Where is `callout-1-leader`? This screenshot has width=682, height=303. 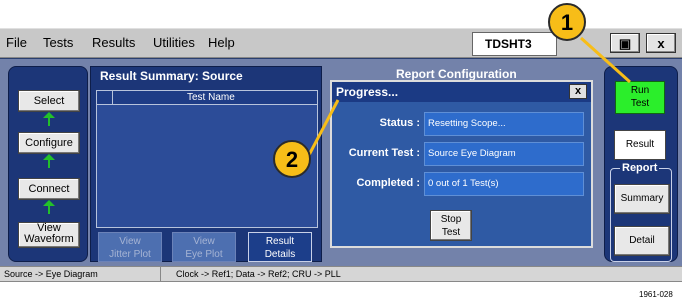
callout-1-leader is located at coordinates (605, 60).